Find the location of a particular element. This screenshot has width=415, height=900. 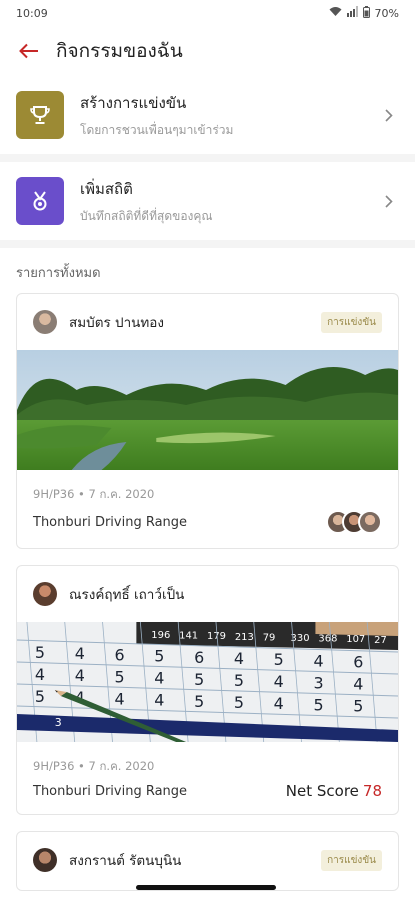

scorecard-header-number: 196 is located at coordinates (160, 635).